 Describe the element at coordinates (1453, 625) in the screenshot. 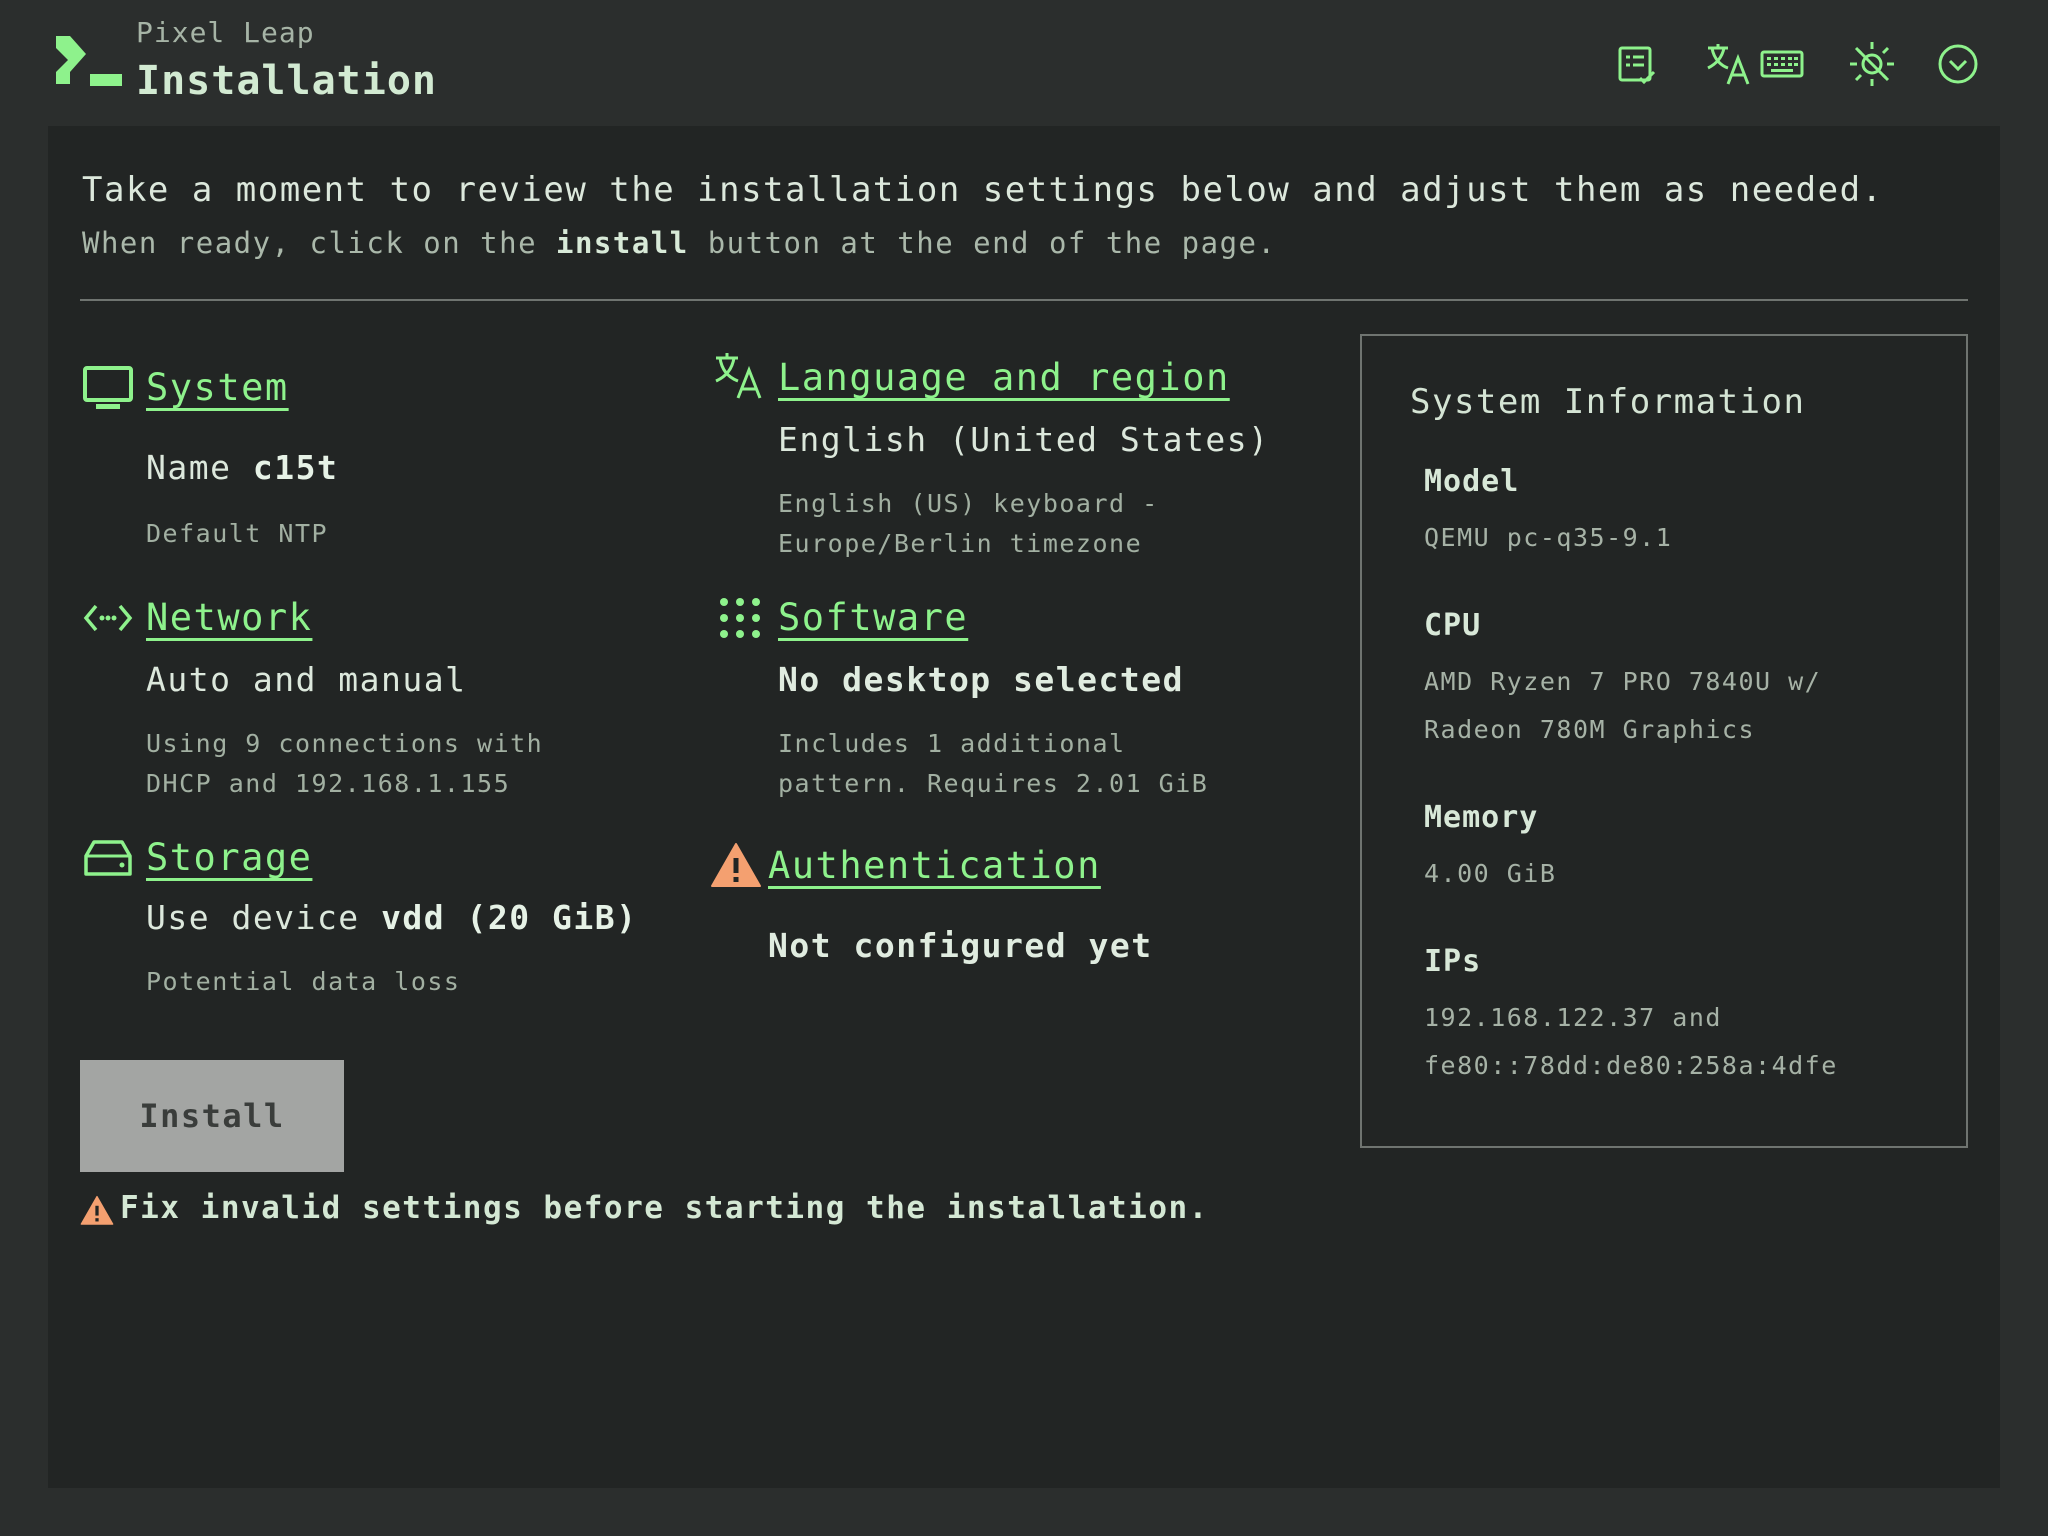

I see `cpu-label: CPU` at that location.